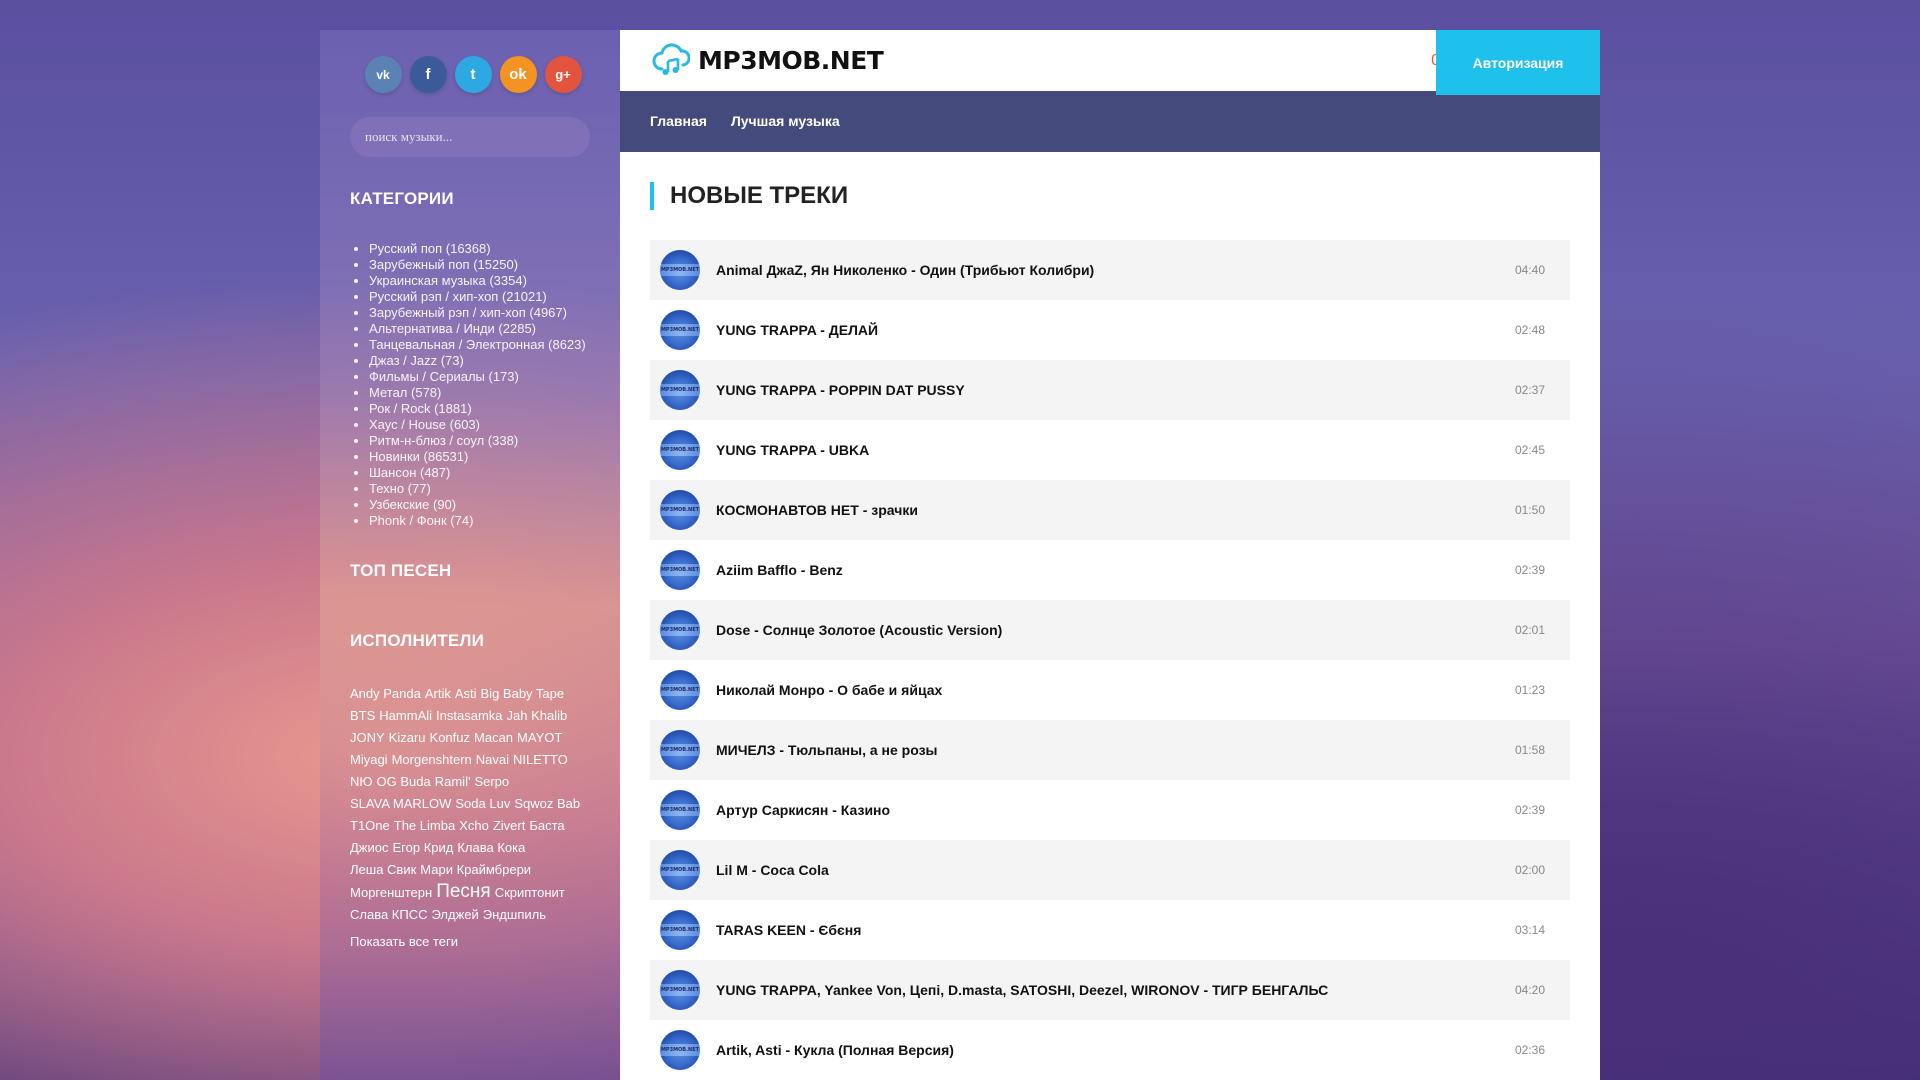 The image size is (1920, 1080). I want to click on track-row: YUNG TRAPPA - POPPIN DAT PUSSY 02:37, so click(1110, 390).